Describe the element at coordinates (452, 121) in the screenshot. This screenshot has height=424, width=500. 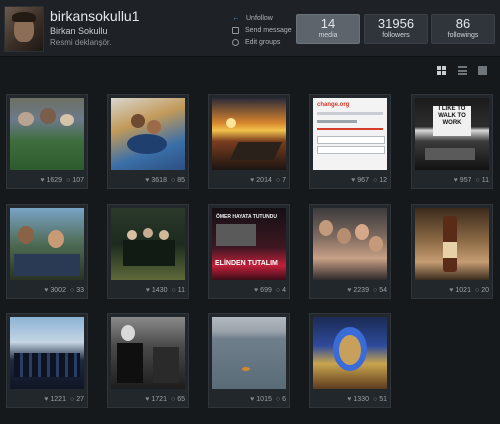
I see `sign-text: I LIKE TO WALK TO WORK` at that location.